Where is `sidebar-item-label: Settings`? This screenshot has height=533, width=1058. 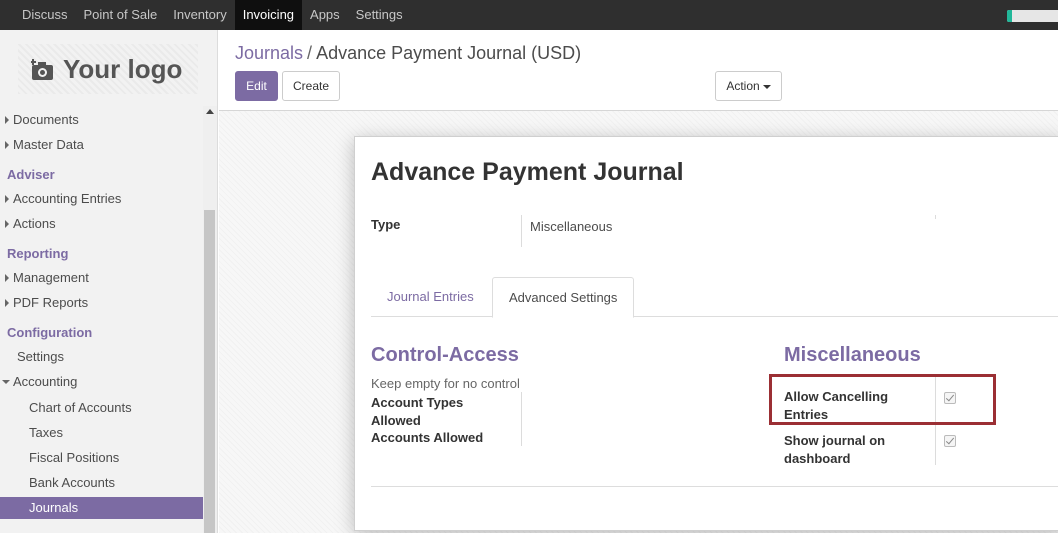
sidebar-item-label: Settings is located at coordinates (40, 356).